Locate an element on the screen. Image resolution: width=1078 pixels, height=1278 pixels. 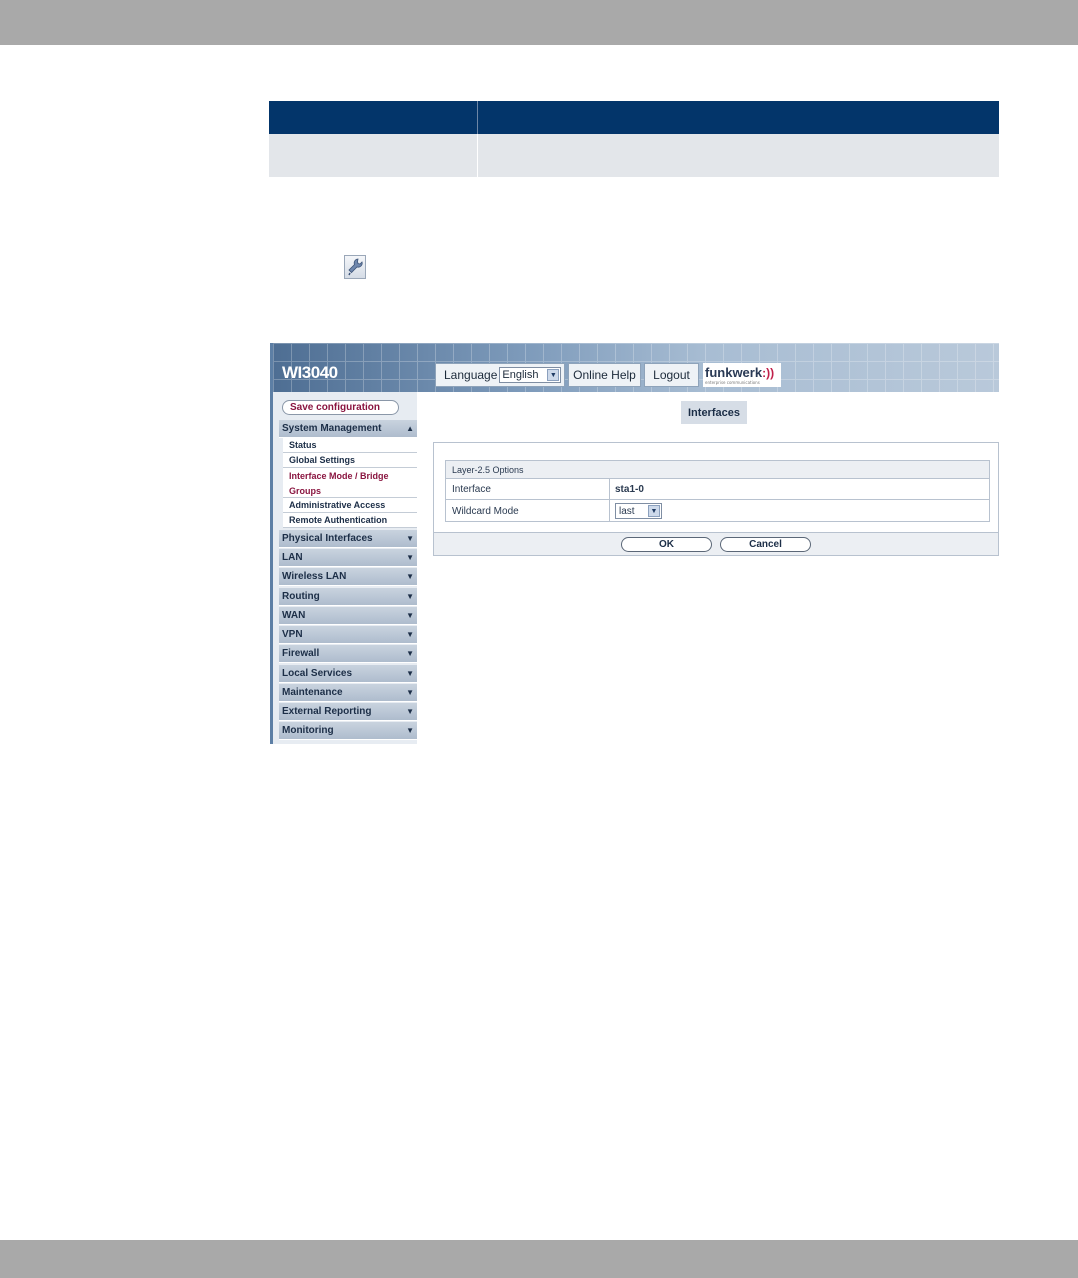
cancel-button: Cancel is located at coordinates (765, 544).